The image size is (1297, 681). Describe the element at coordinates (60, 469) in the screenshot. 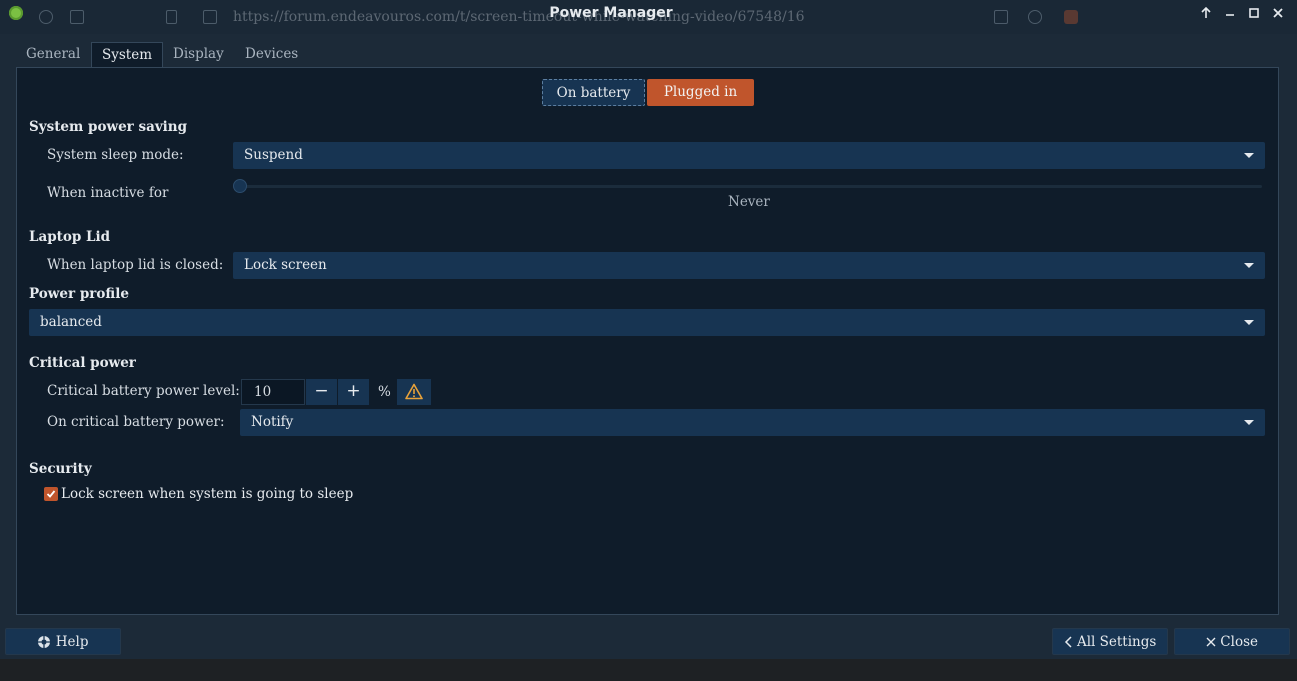

I see `security-heading: Security` at that location.